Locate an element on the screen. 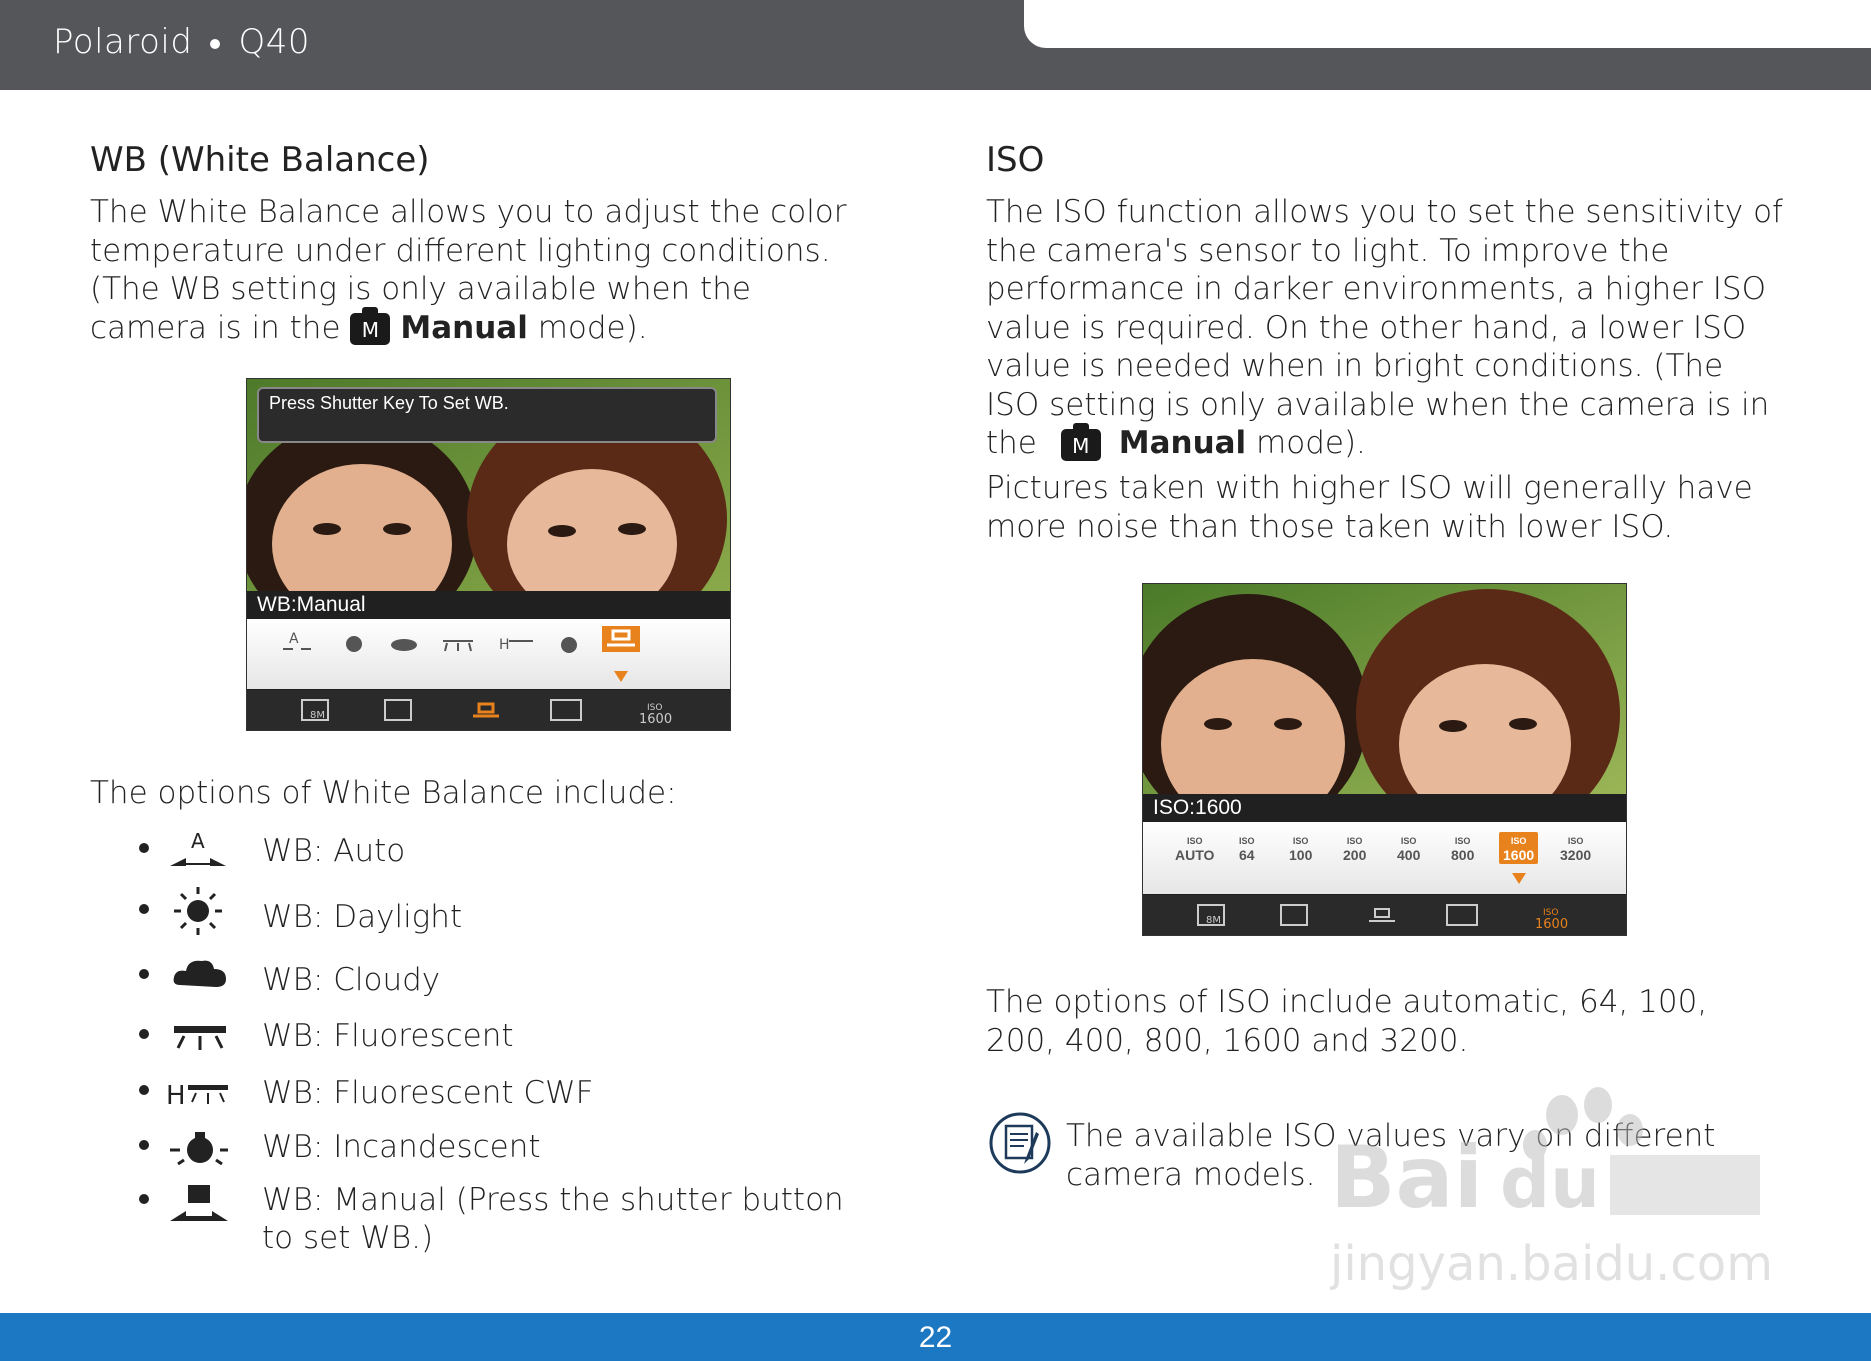 This screenshot has height=1361, width=1871. svg-text: Bai is located at coordinates (1406, 1178).